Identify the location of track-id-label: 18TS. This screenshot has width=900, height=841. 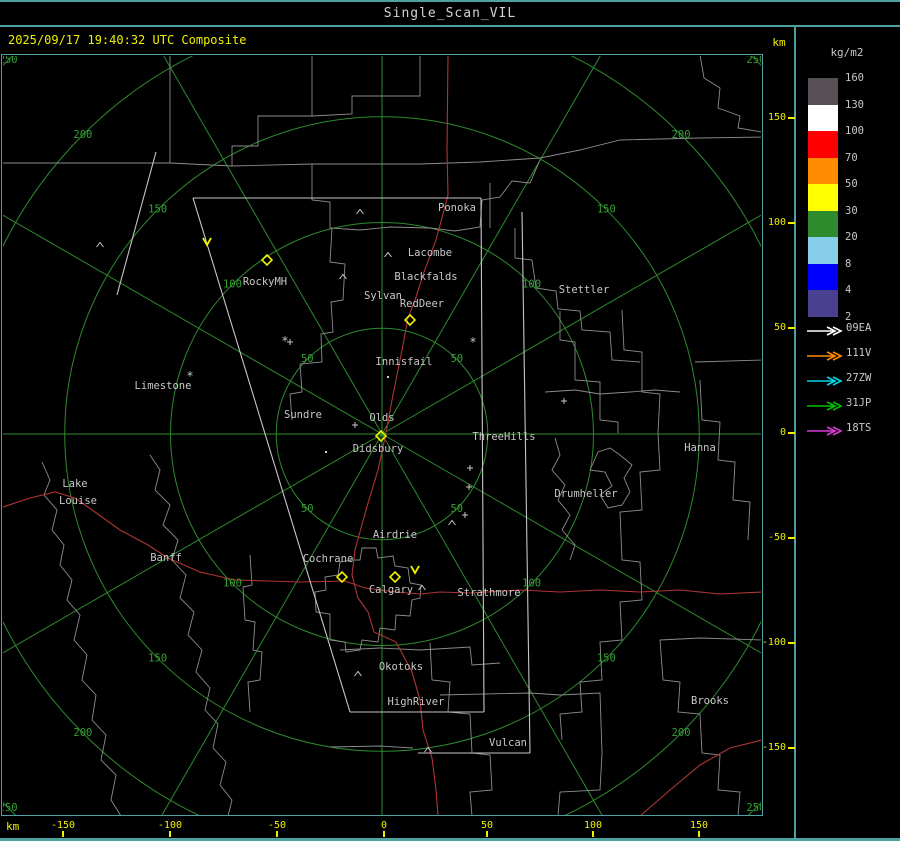
(859, 428).